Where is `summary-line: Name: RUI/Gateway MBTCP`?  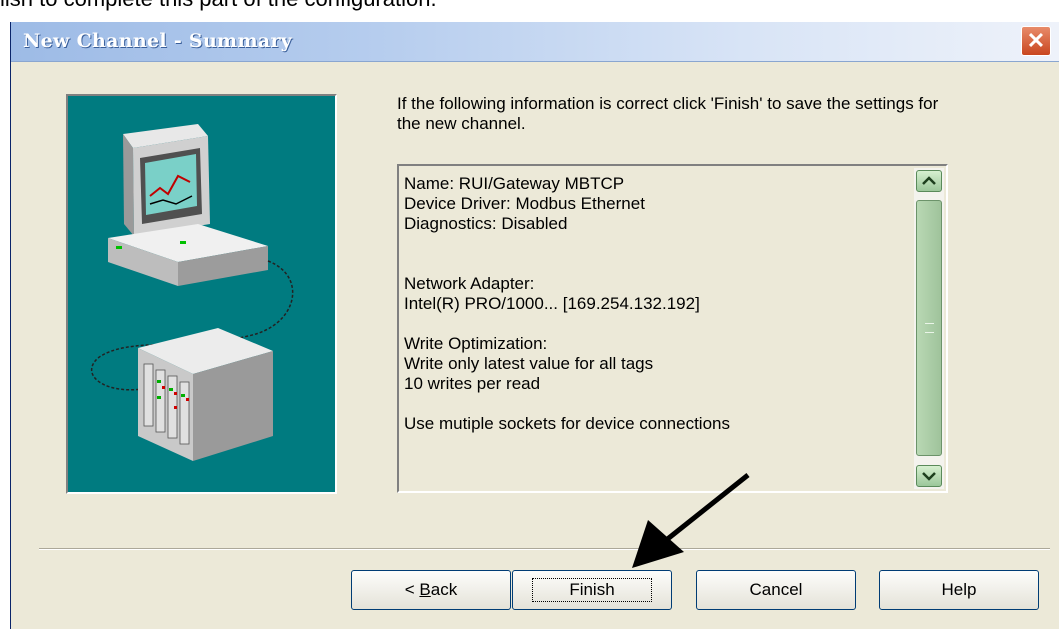 summary-line: Name: RUI/Gateway MBTCP is located at coordinates (514, 183).